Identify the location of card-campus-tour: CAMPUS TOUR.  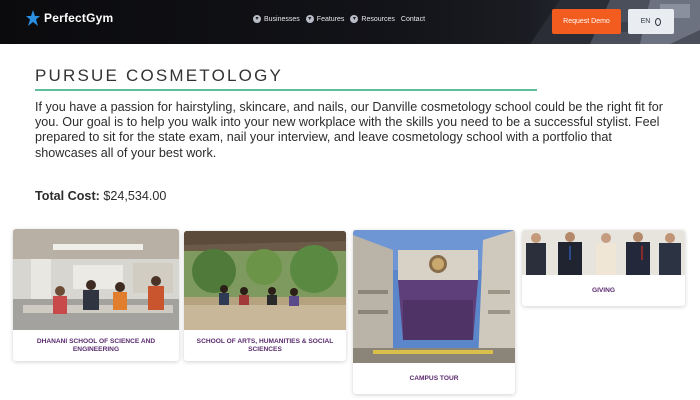
(434, 312).